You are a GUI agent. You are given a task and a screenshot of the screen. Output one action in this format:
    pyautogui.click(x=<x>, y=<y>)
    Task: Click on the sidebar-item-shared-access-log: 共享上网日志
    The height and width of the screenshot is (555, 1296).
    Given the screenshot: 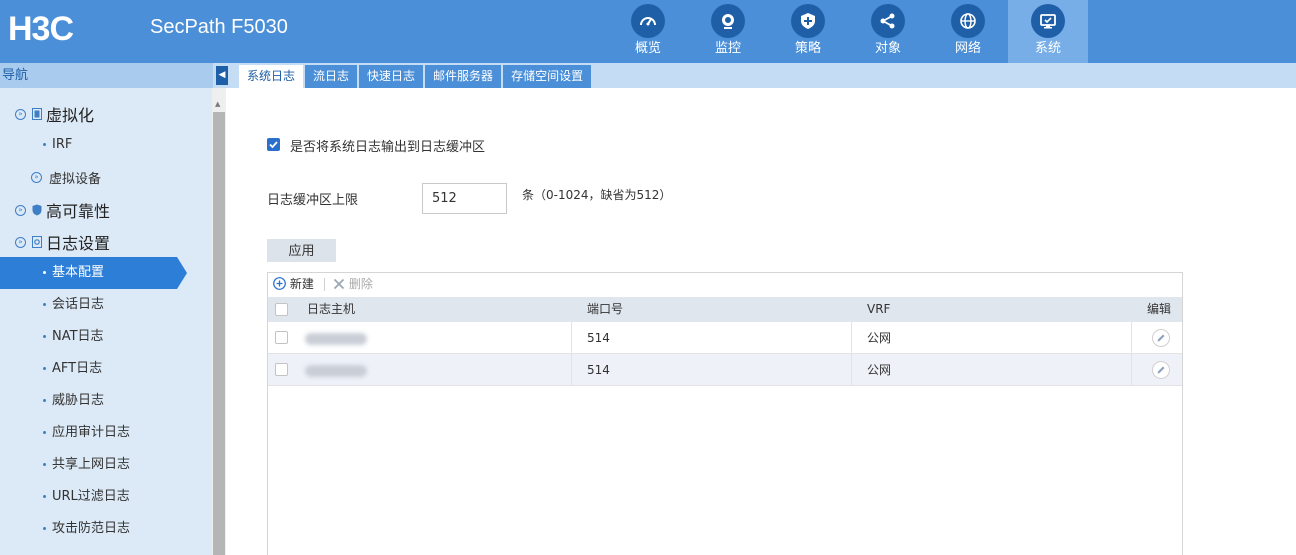 What is the action you would take?
    pyautogui.click(x=106, y=465)
    